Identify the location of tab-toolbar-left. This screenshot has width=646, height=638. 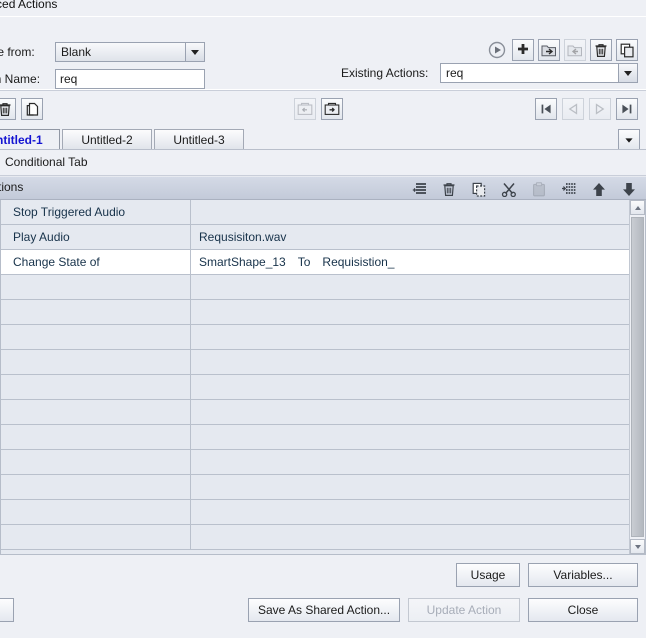
(21, 109).